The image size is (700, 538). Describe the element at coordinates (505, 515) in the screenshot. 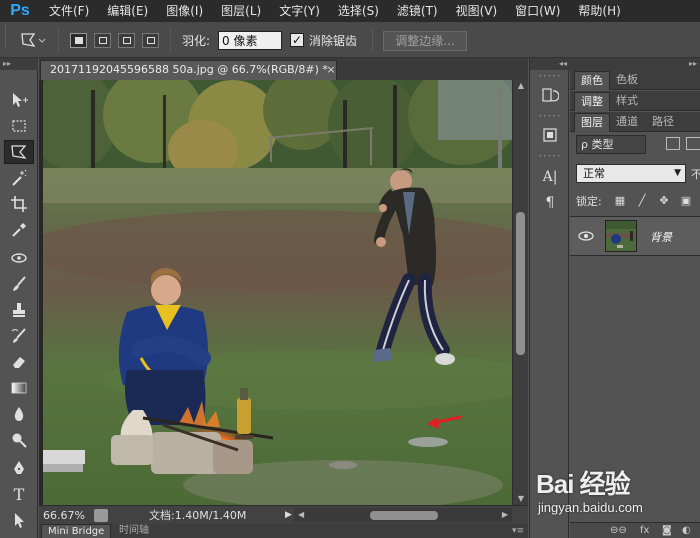

I see `scroll-right-icon: ▶` at that location.